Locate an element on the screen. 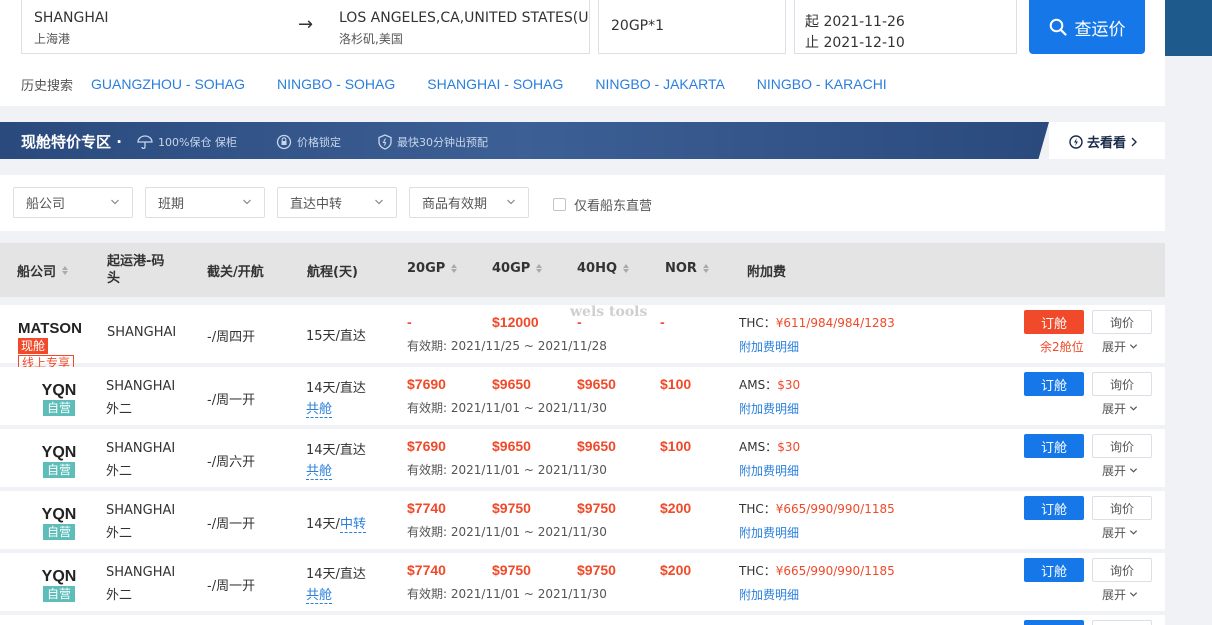  owner-only-checkbox: 仅看船东直营 is located at coordinates (602, 204).